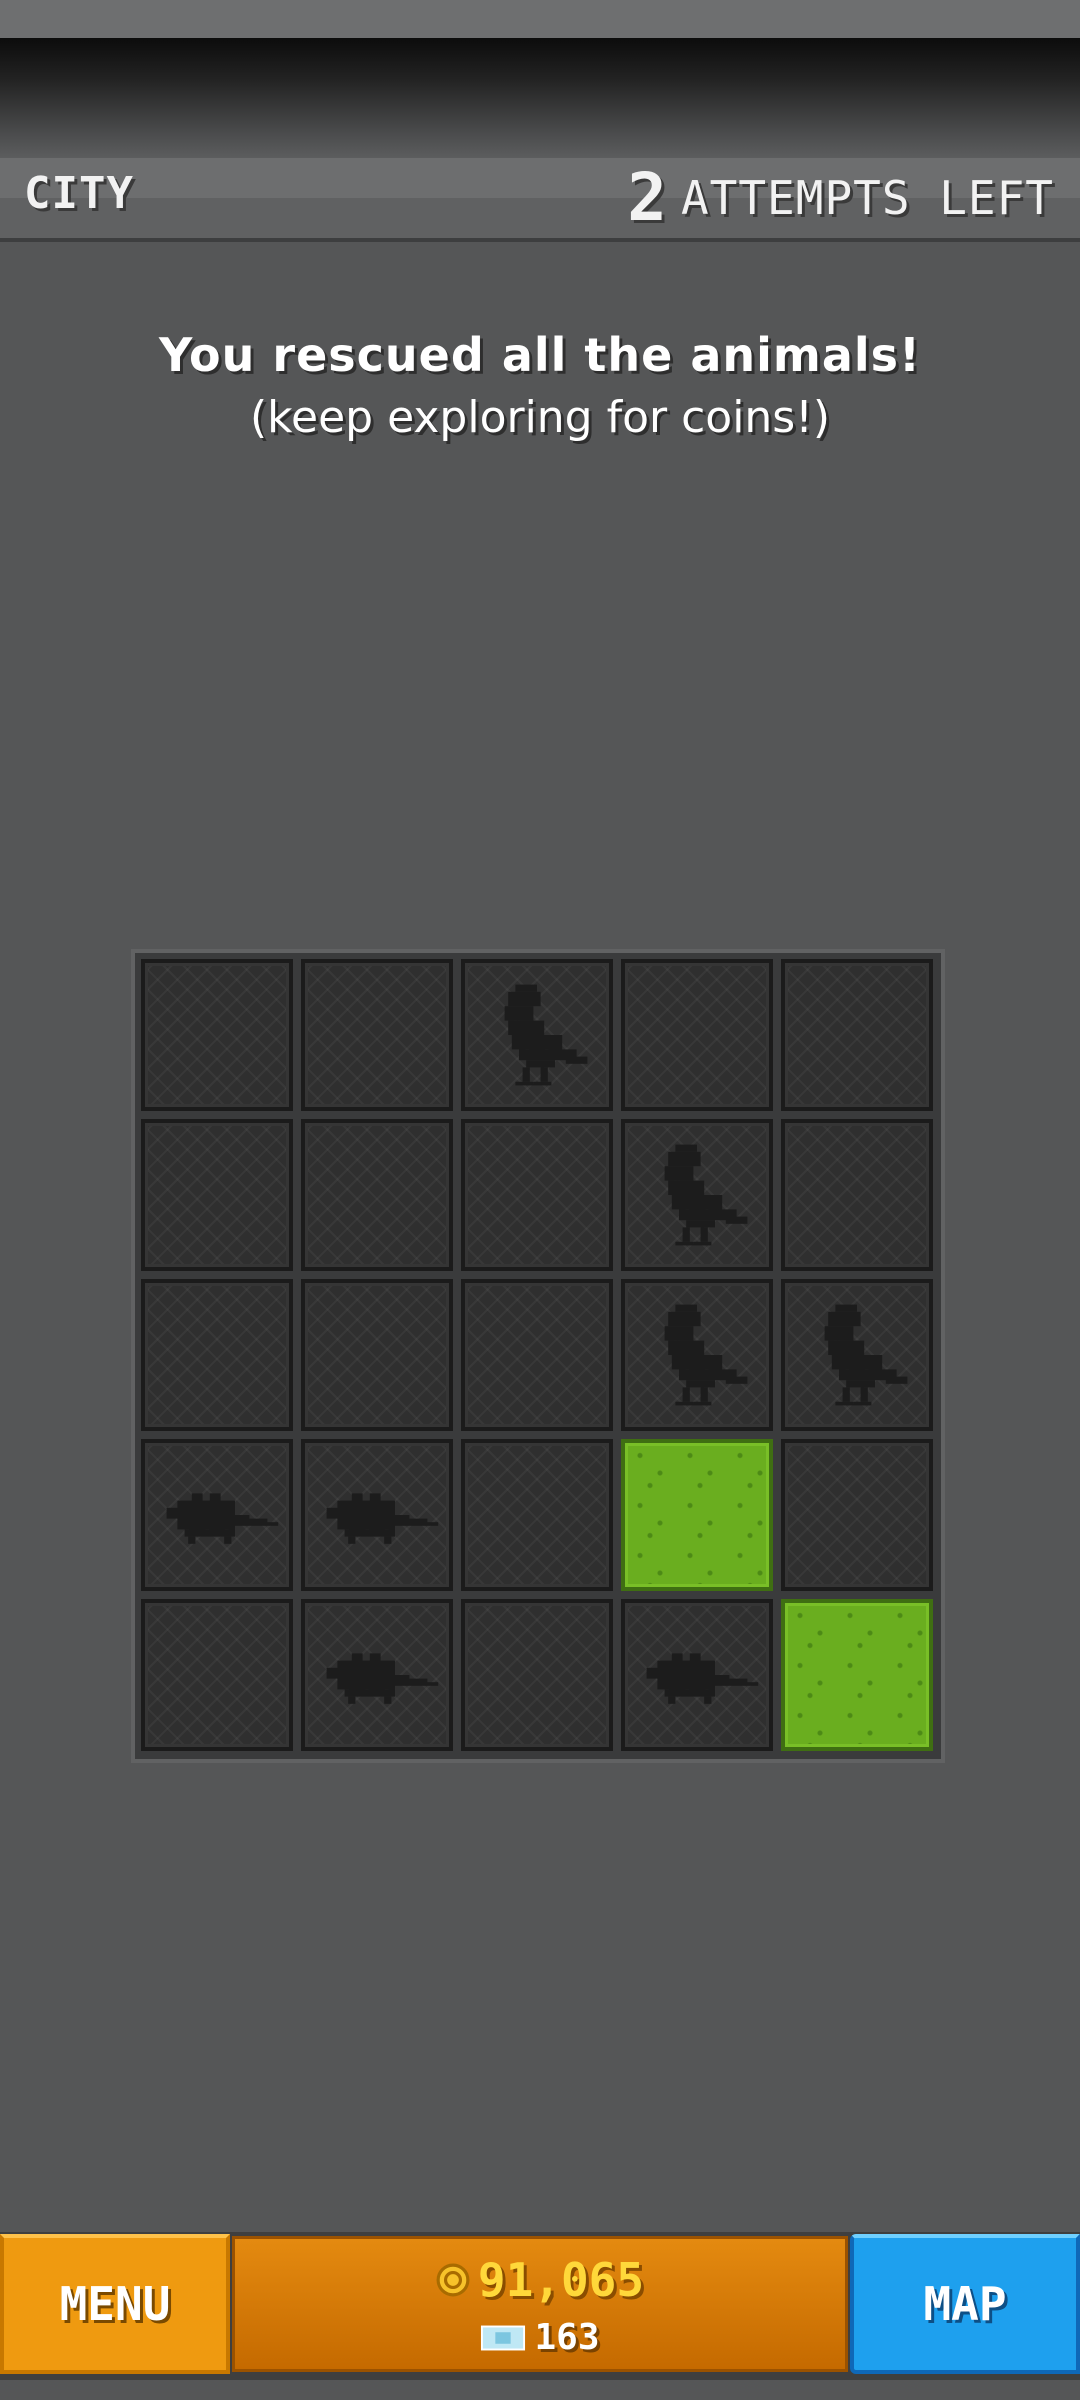 This screenshot has height=2400, width=1080. What do you see at coordinates (965, 2304) in the screenshot?
I see `map-button: MAP` at bounding box center [965, 2304].